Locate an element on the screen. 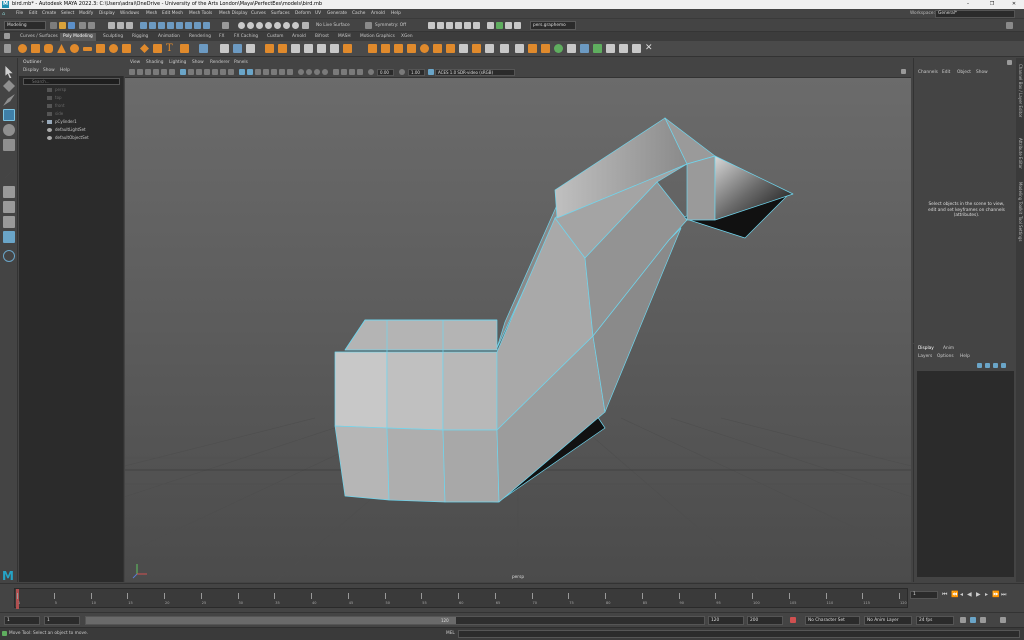 Image resolution: width=1024 pixels, height=640 pixels. outliner-menu-display: Display is located at coordinates (31, 70).